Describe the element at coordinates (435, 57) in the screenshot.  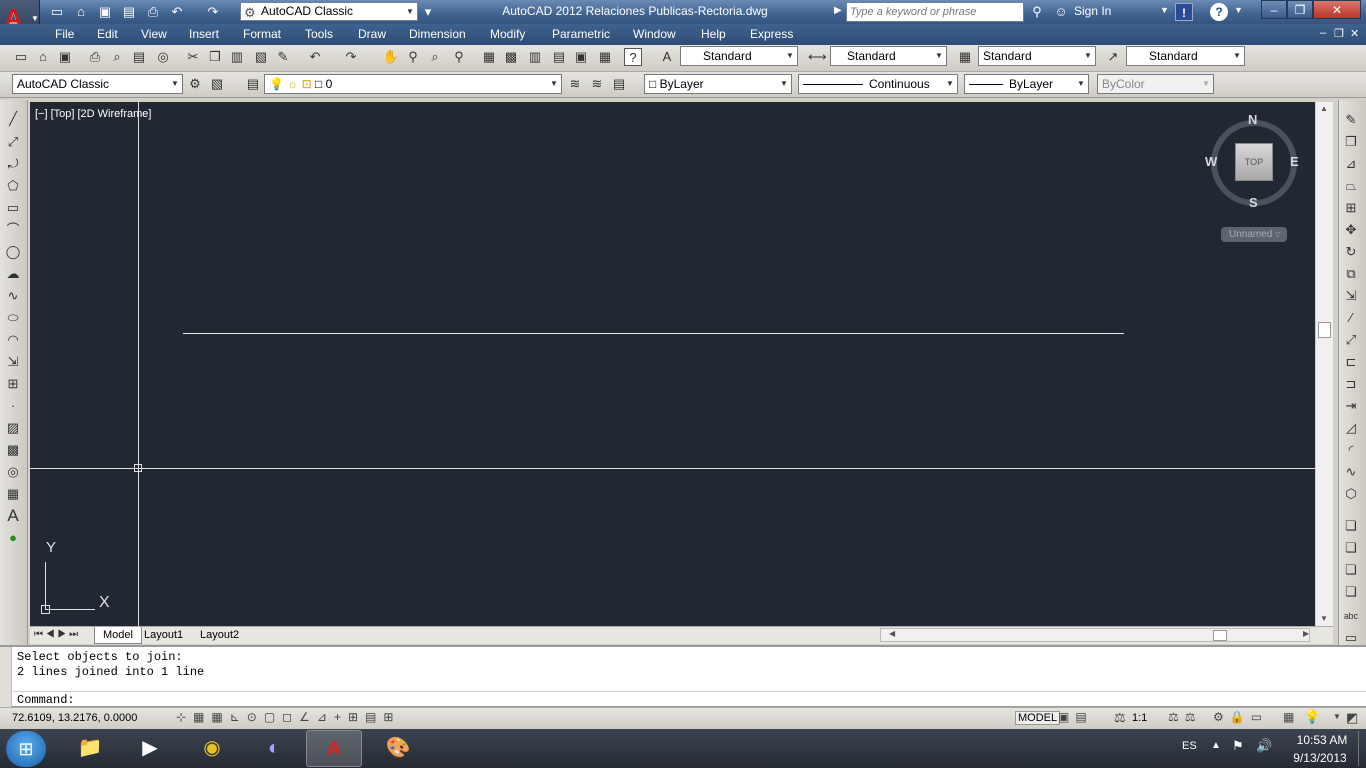
I see `zoom-window-icon: ⌕` at that location.